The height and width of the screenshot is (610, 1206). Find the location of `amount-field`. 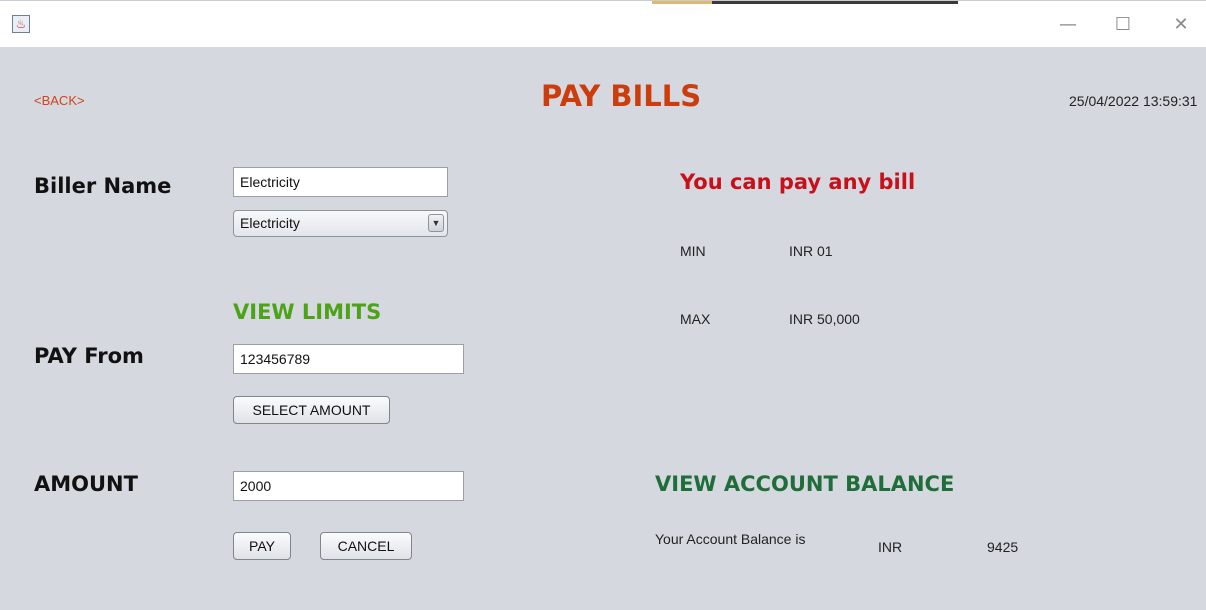

amount-field is located at coordinates (348, 486).